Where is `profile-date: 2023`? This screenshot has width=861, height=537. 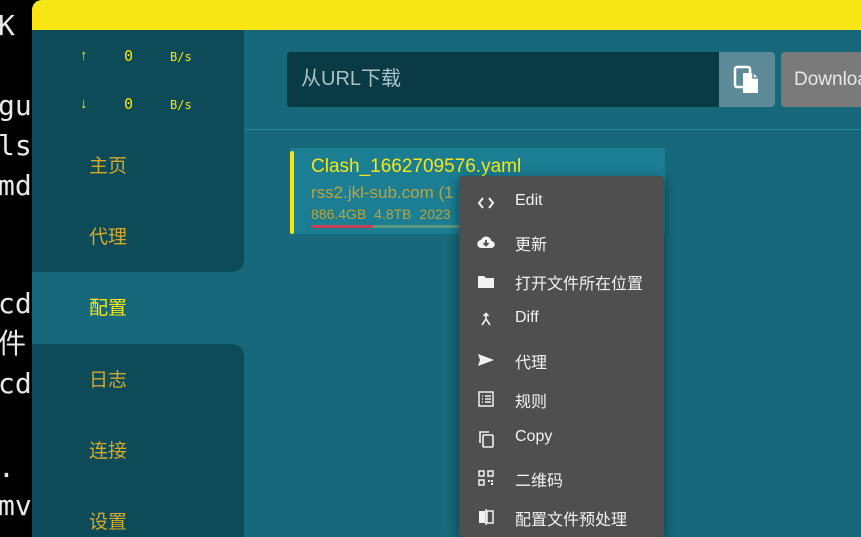 profile-date: 2023 is located at coordinates (435, 214).